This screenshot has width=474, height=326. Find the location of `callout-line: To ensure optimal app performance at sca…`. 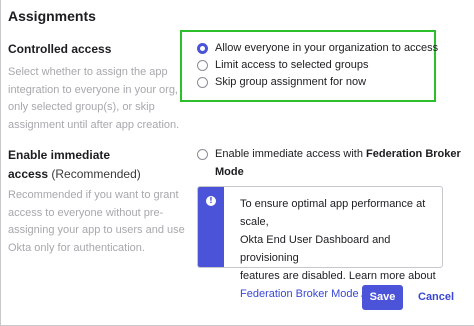

callout-line: To ensure optimal app performance at sca… is located at coordinates (333, 213).